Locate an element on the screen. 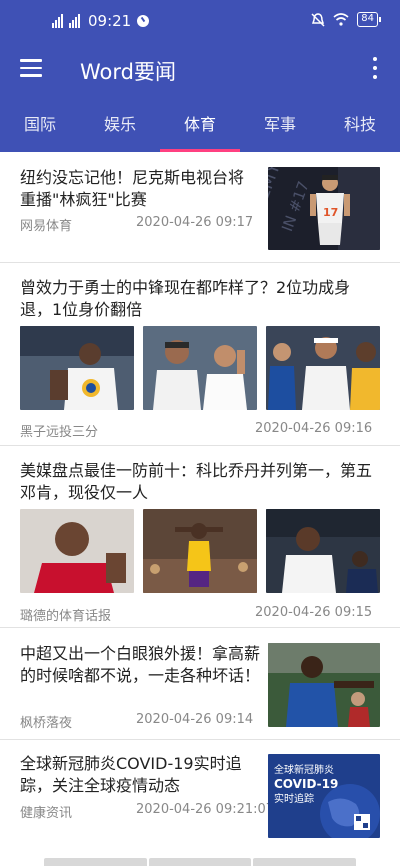 Image resolution: width=400 pixels, height=866 pixels. tab-entertainment: 娱乐 is located at coordinates (120, 124).